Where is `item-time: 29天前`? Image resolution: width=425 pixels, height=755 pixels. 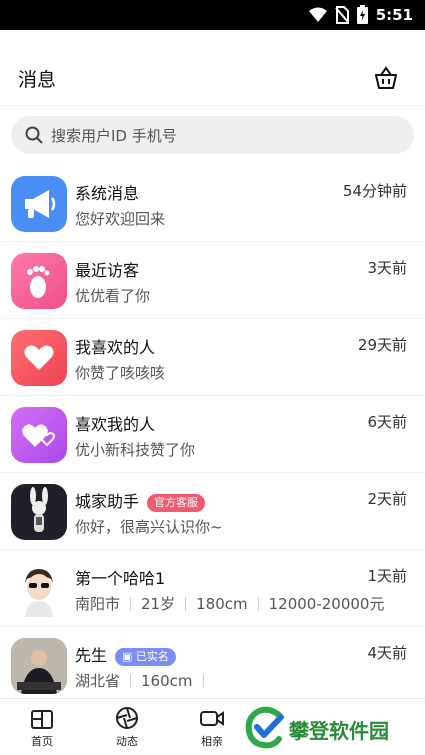 item-time: 29天前 is located at coordinates (382, 345).